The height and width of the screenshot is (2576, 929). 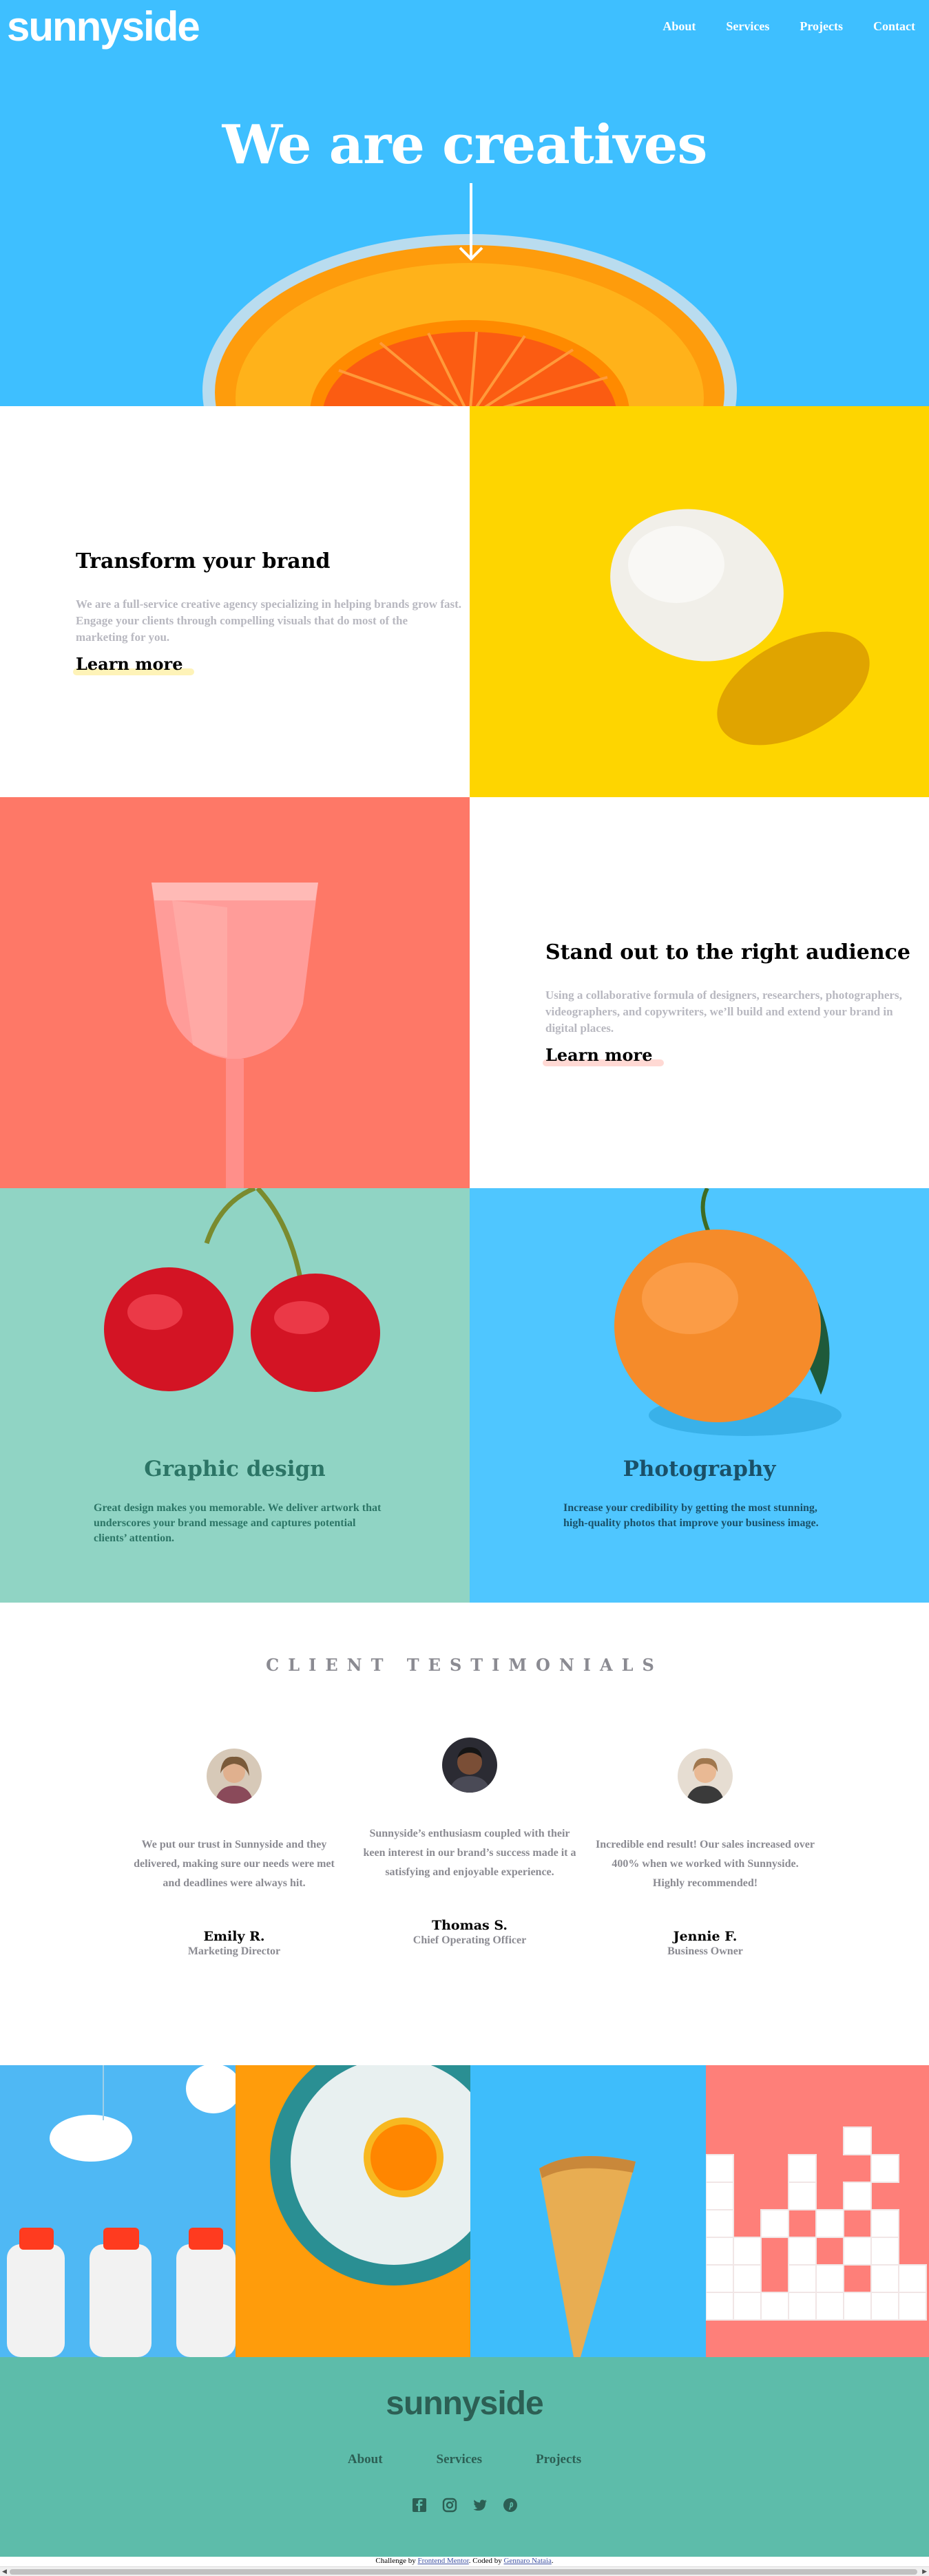 I want to click on orange-image, so click(x=728, y=1312).